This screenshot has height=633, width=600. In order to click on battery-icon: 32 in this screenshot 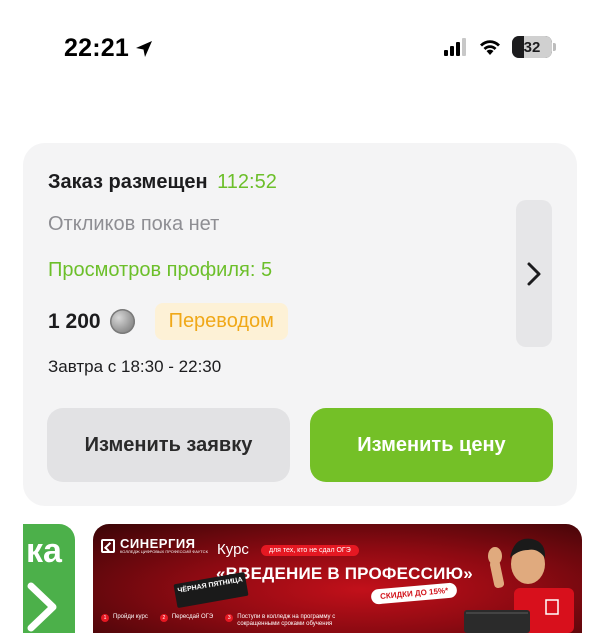, I will do `click(534, 47)`.